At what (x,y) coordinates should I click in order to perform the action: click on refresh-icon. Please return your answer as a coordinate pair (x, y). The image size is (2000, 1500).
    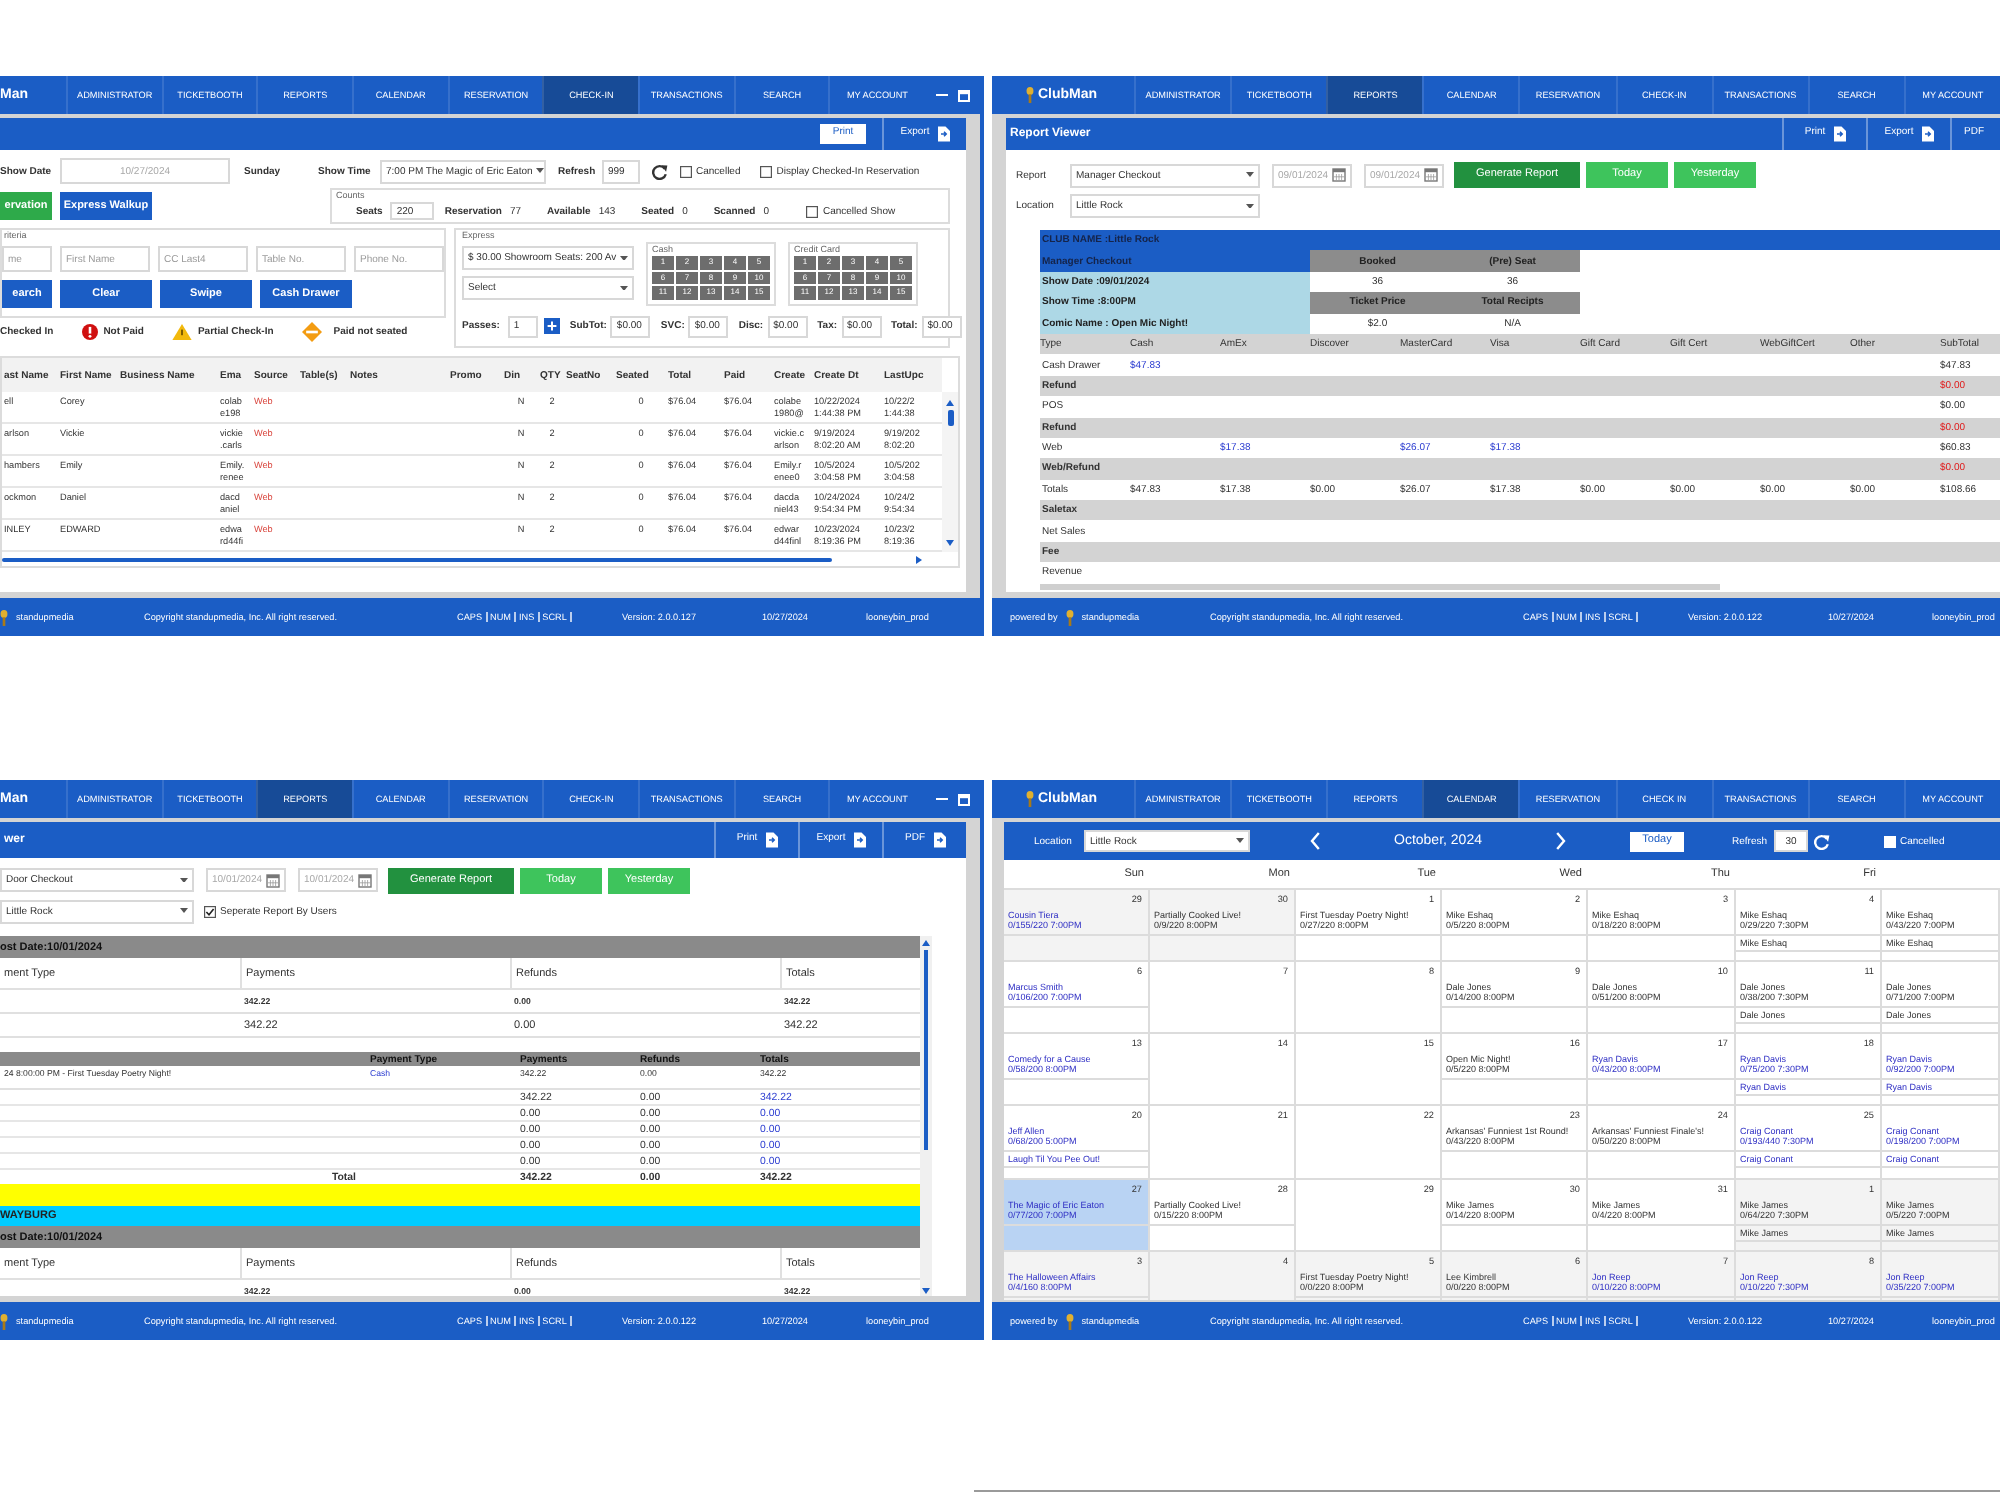
    Looking at the image, I should click on (660, 171).